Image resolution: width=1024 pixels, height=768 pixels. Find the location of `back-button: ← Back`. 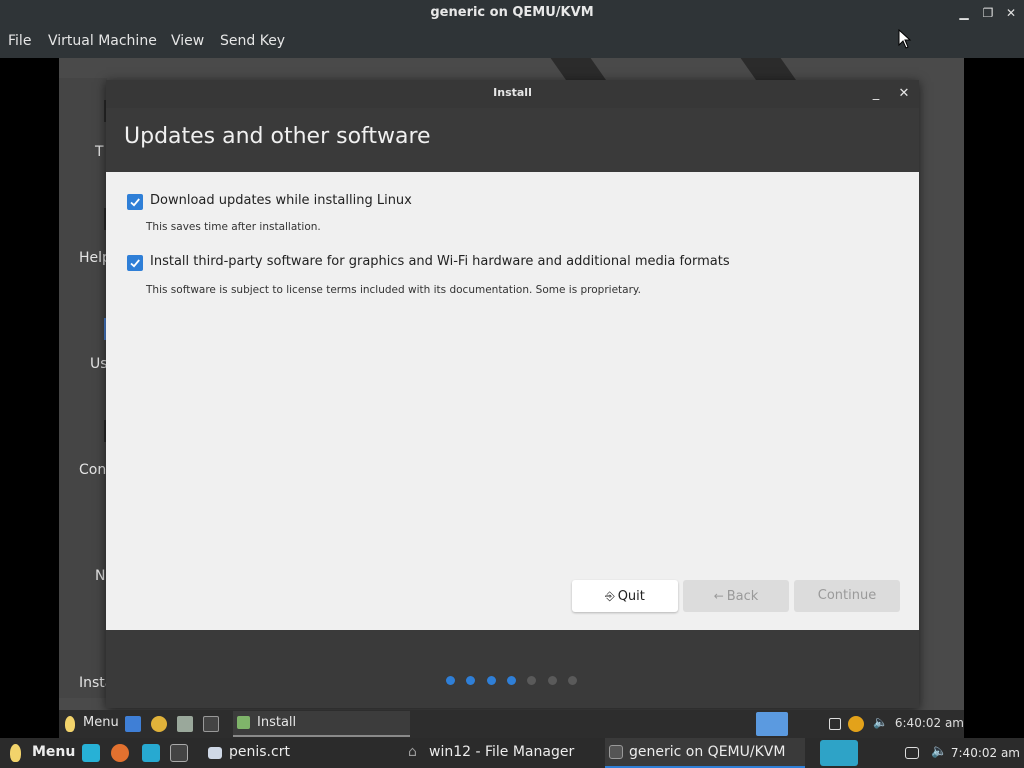

back-button: ← Back is located at coordinates (736, 596).